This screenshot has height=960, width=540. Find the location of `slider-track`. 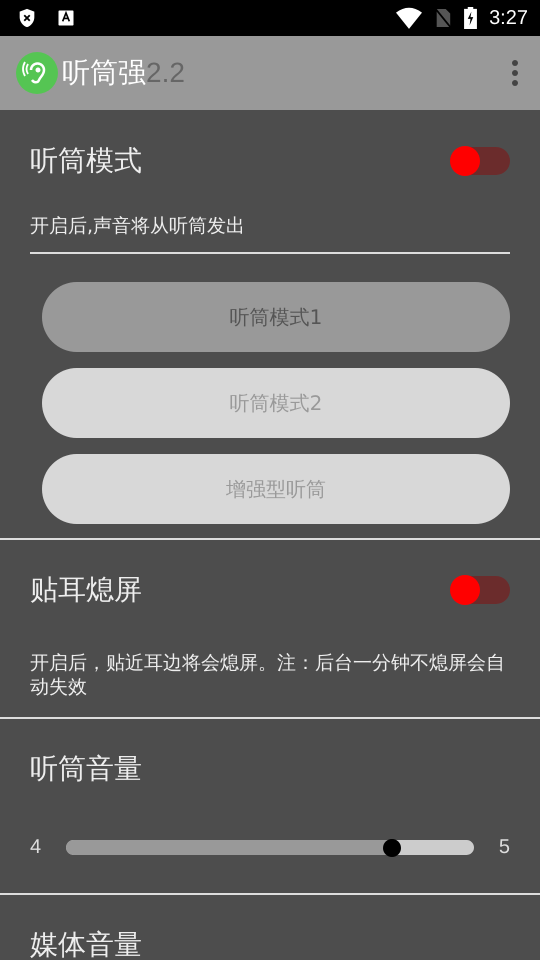

slider-track is located at coordinates (270, 847).